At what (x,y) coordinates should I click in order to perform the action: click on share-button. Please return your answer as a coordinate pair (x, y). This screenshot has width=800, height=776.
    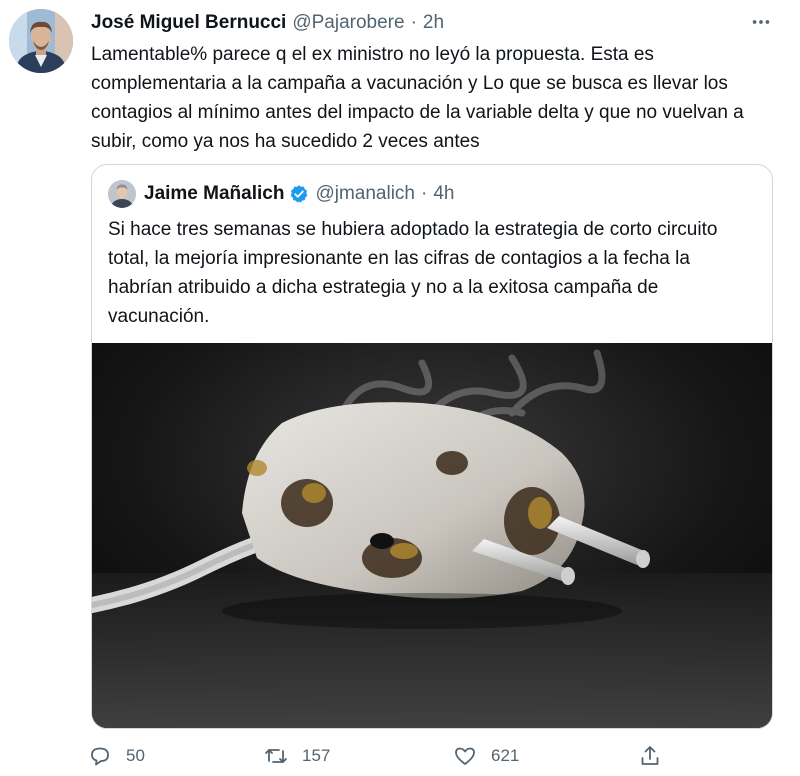
    Looking at the image, I should click on (657, 756).